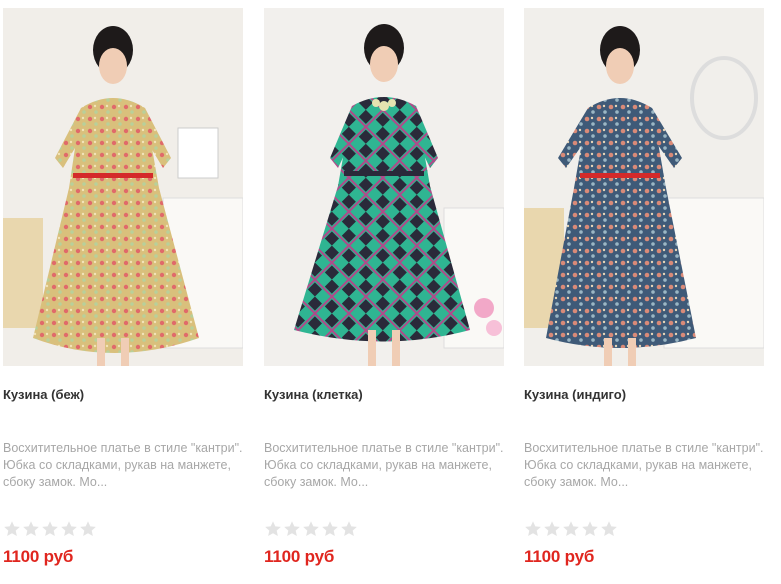  What do you see at coordinates (644, 395) in the screenshot?
I see `product-title: Кузина (индиго)` at bounding box center [644, 395].